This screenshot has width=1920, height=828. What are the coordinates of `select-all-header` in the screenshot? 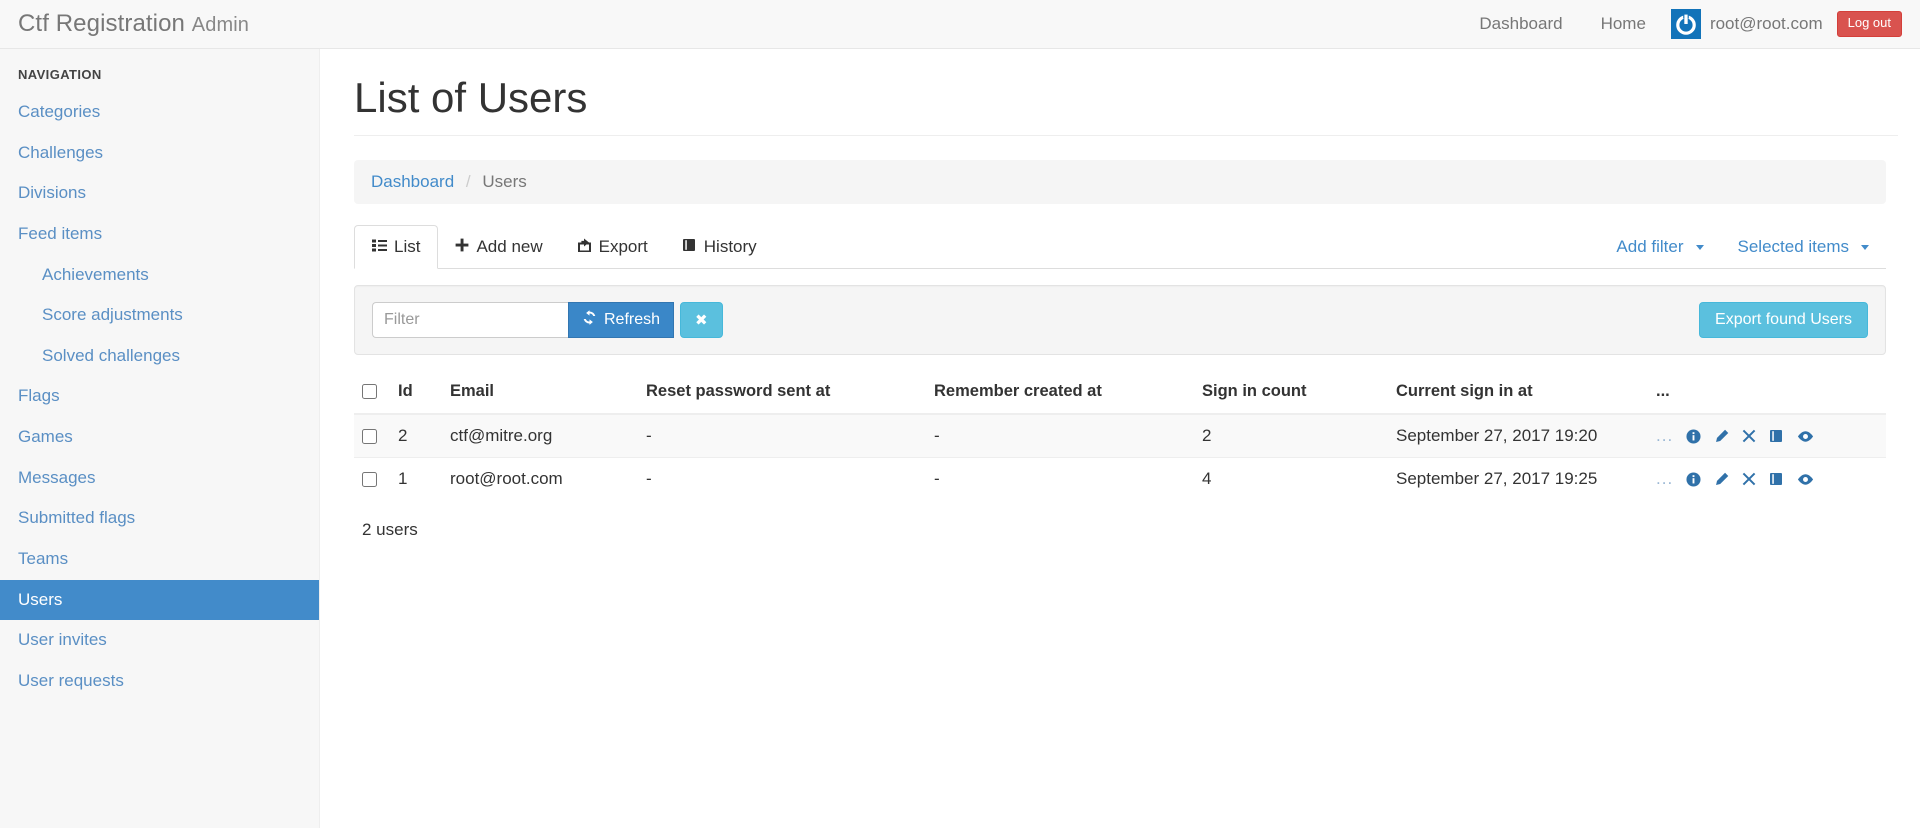 It's located at (372, 394).